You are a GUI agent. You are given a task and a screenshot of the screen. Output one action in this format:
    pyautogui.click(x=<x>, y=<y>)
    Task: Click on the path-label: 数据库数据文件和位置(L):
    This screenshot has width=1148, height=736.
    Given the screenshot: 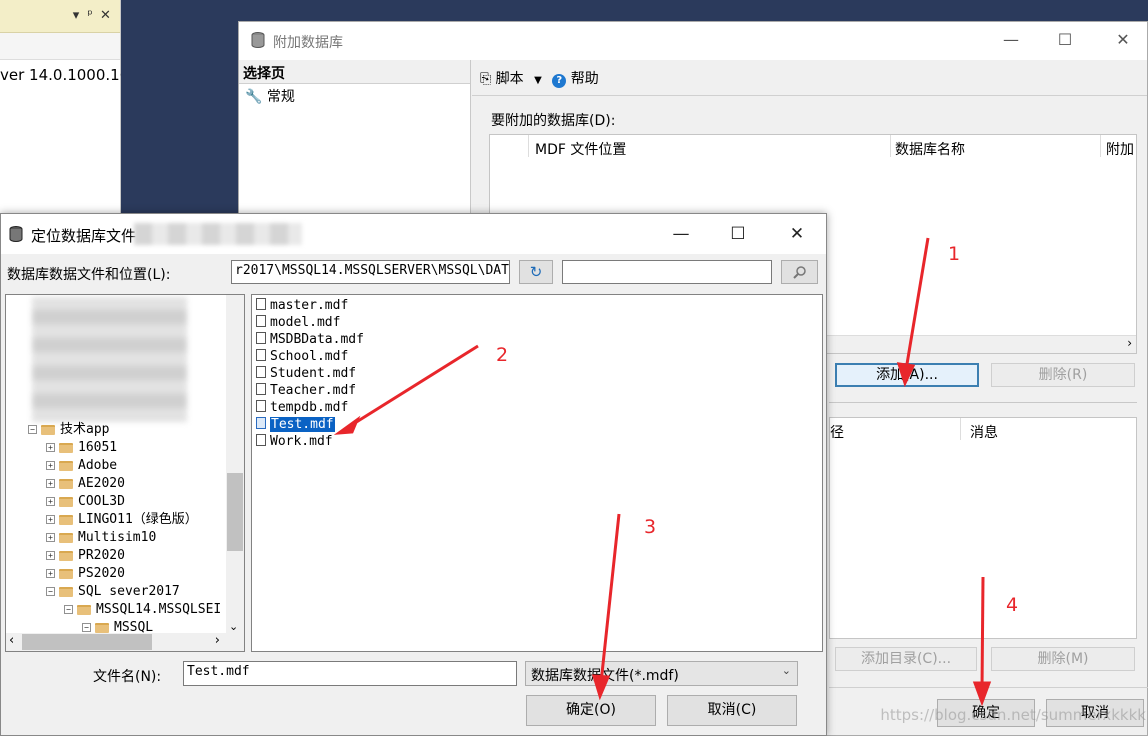 What is the action you would take?
    pyautogui.click(x=89, y=275)
    